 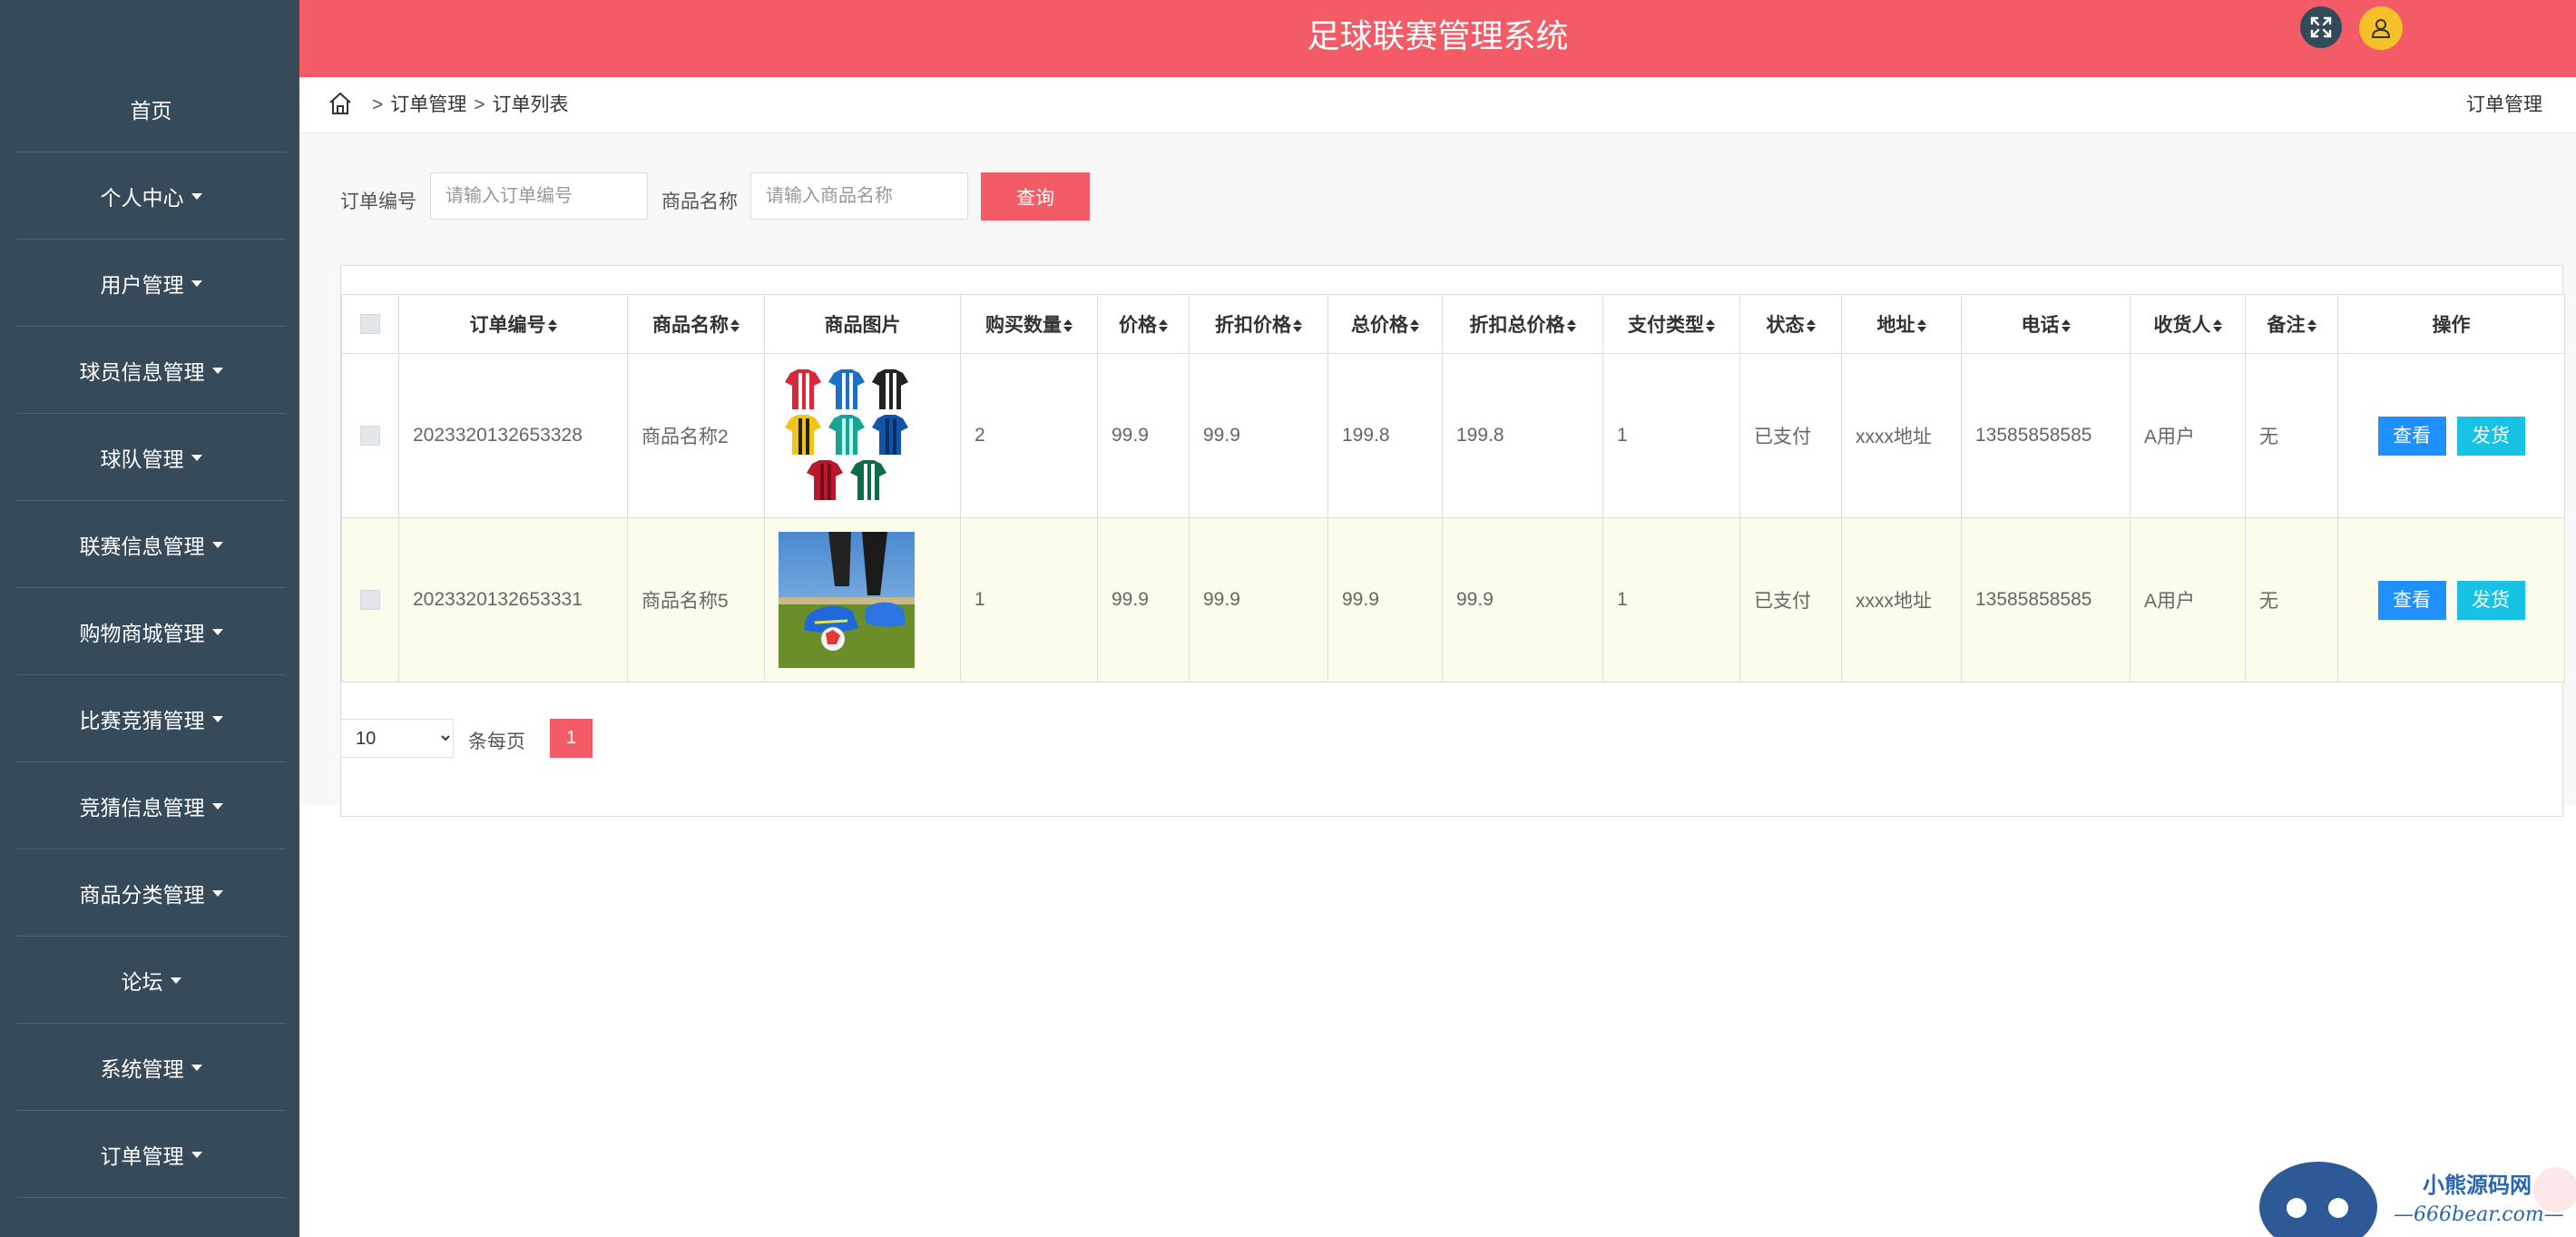 I want to click on sidebar-item-label: 商品分类管理, so click(x=142, y=894).